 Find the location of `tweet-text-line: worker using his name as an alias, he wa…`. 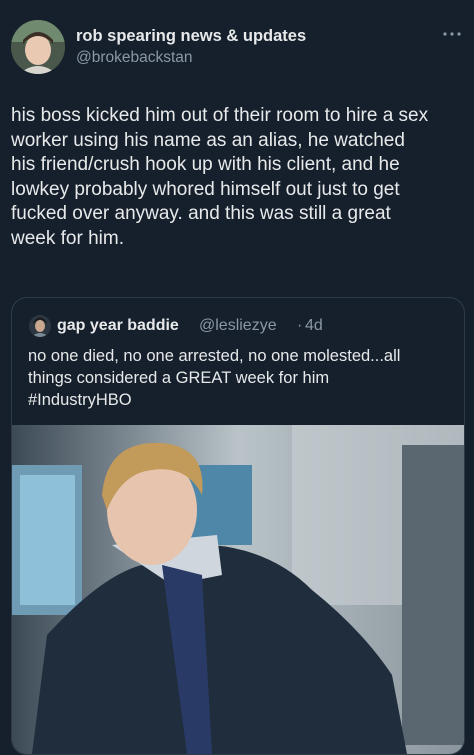

tweet-text-line: worker using his name as an alias, he wa… is located at coordinates (208, 140).